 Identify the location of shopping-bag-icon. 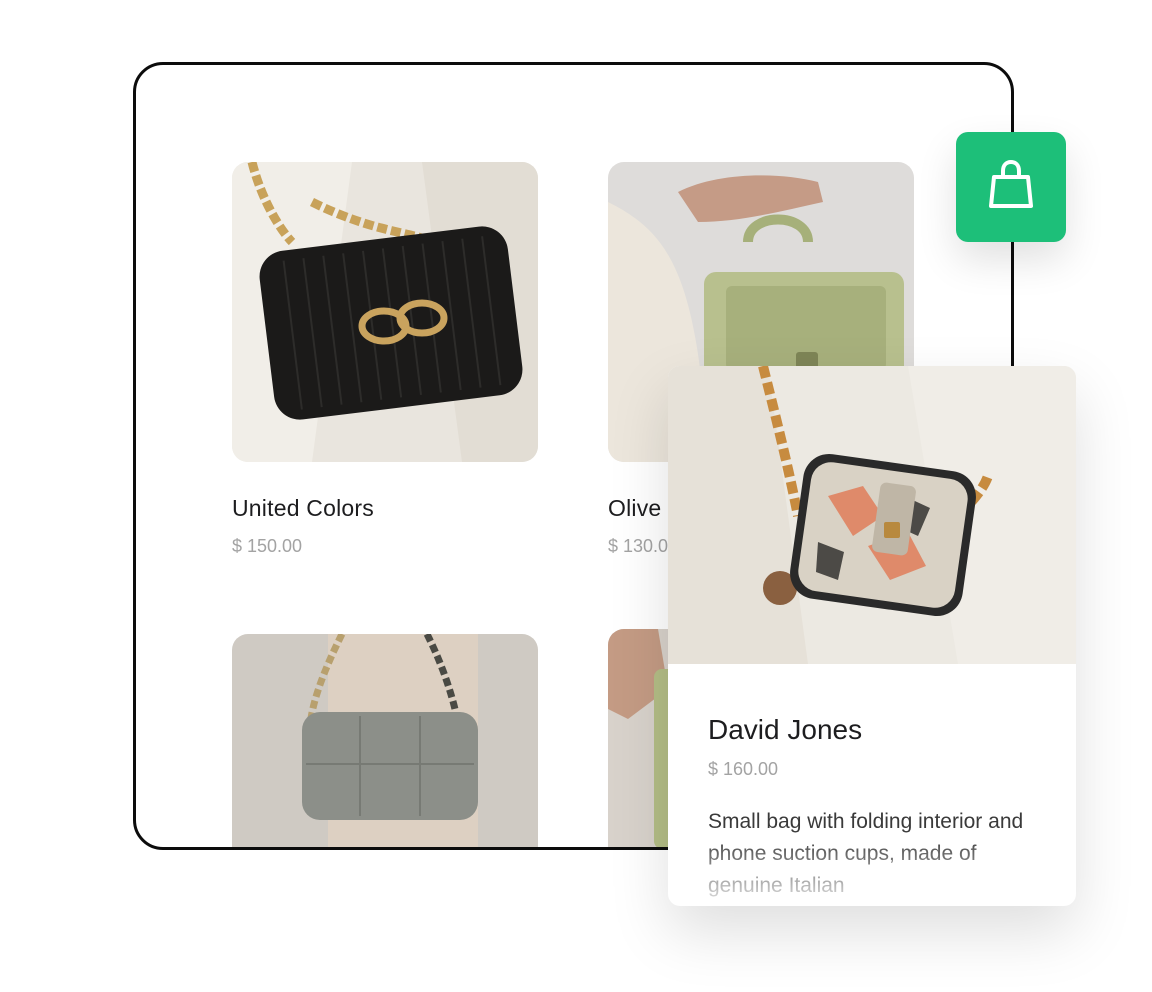
(1011, 187).